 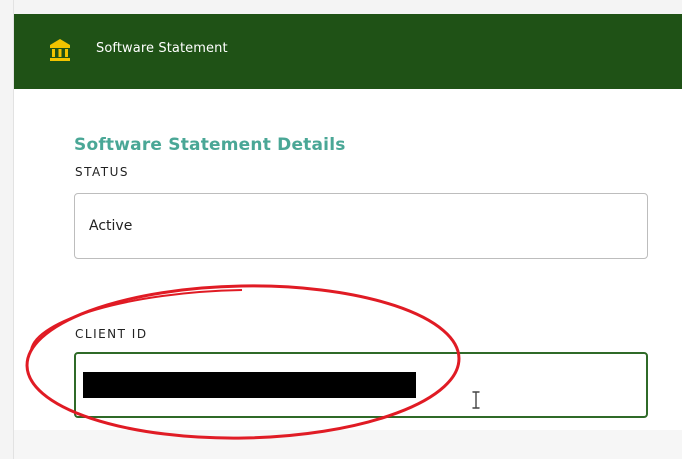 I want to click on client-id-field, so click(x=361, y=385).